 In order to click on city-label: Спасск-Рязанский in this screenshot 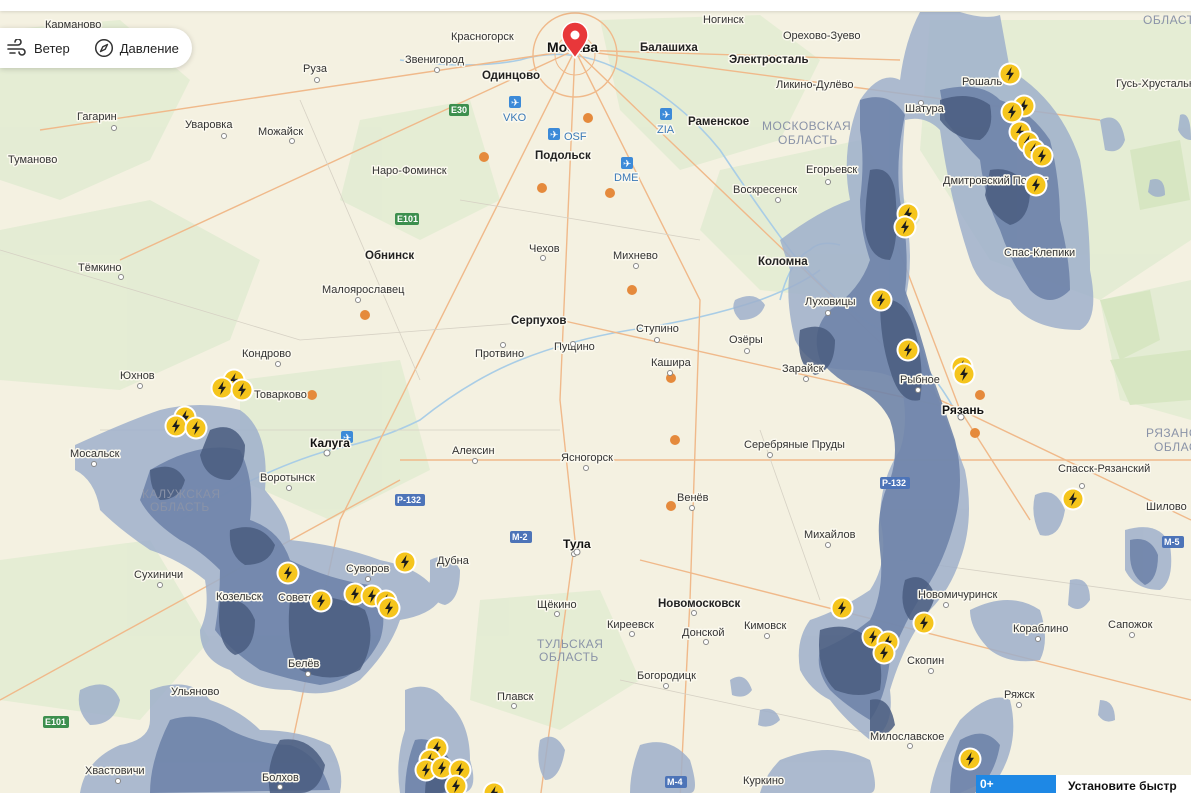, I will do `click(1104, 469)`.